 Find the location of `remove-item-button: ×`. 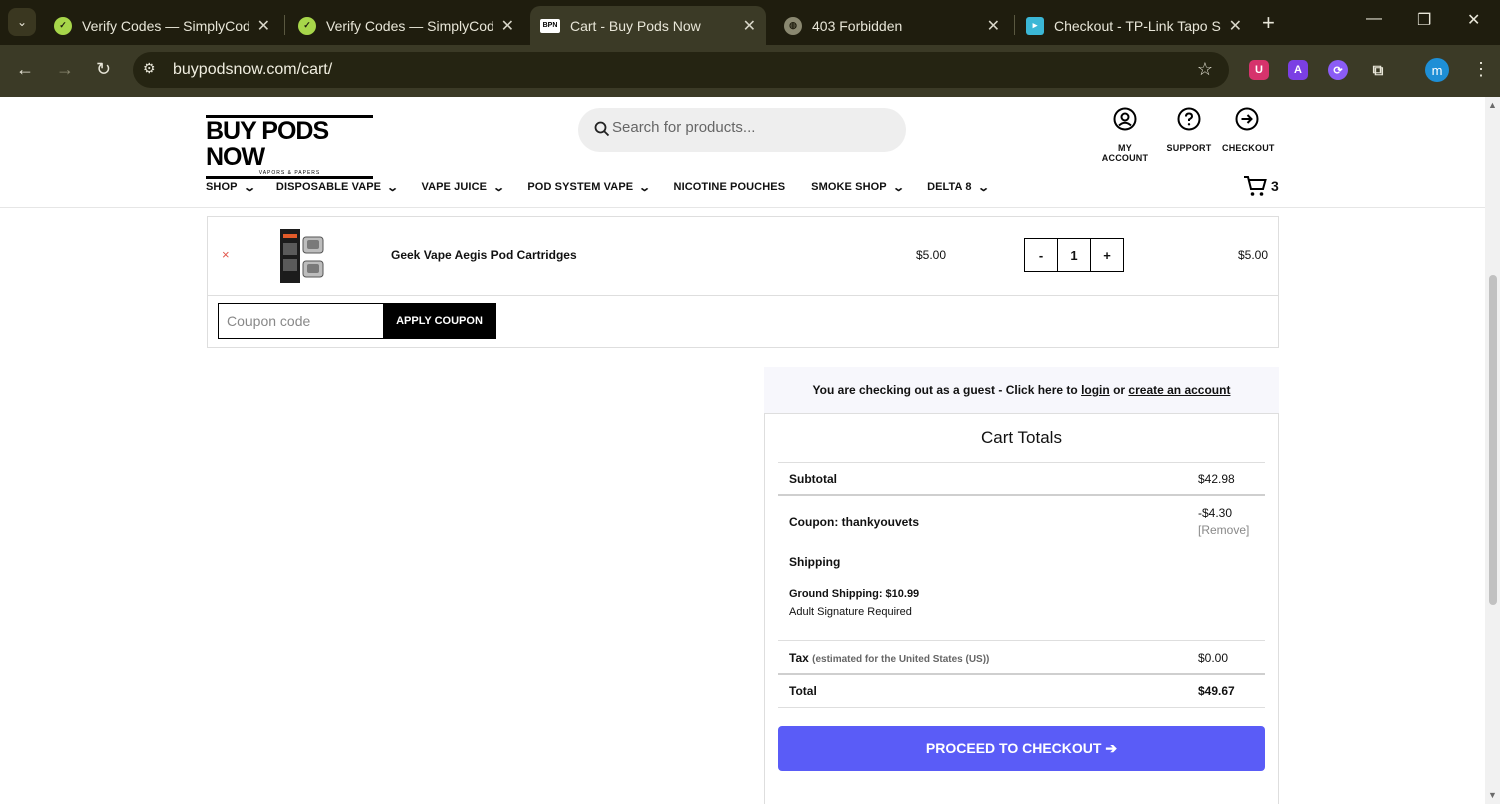

remove-item-button: × is located at coordinates (226, 254).